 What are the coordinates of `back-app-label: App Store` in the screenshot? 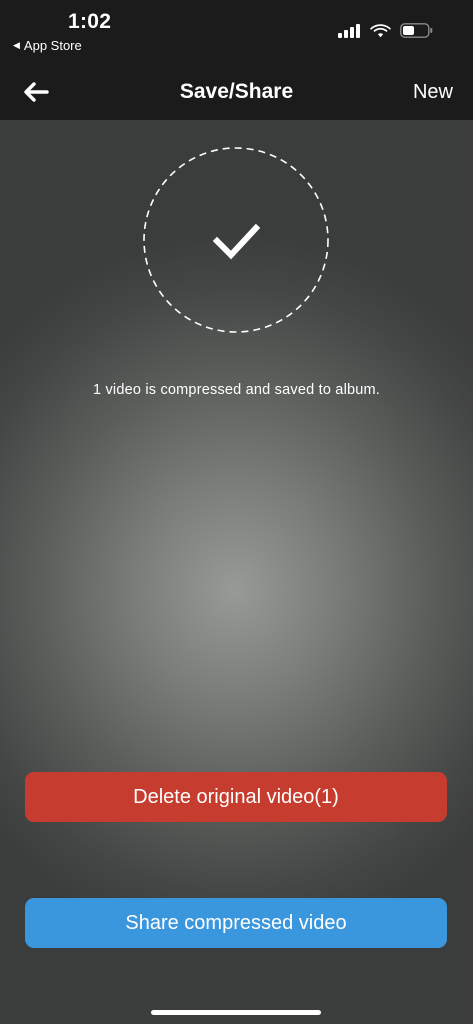 It's located at (52, 45).